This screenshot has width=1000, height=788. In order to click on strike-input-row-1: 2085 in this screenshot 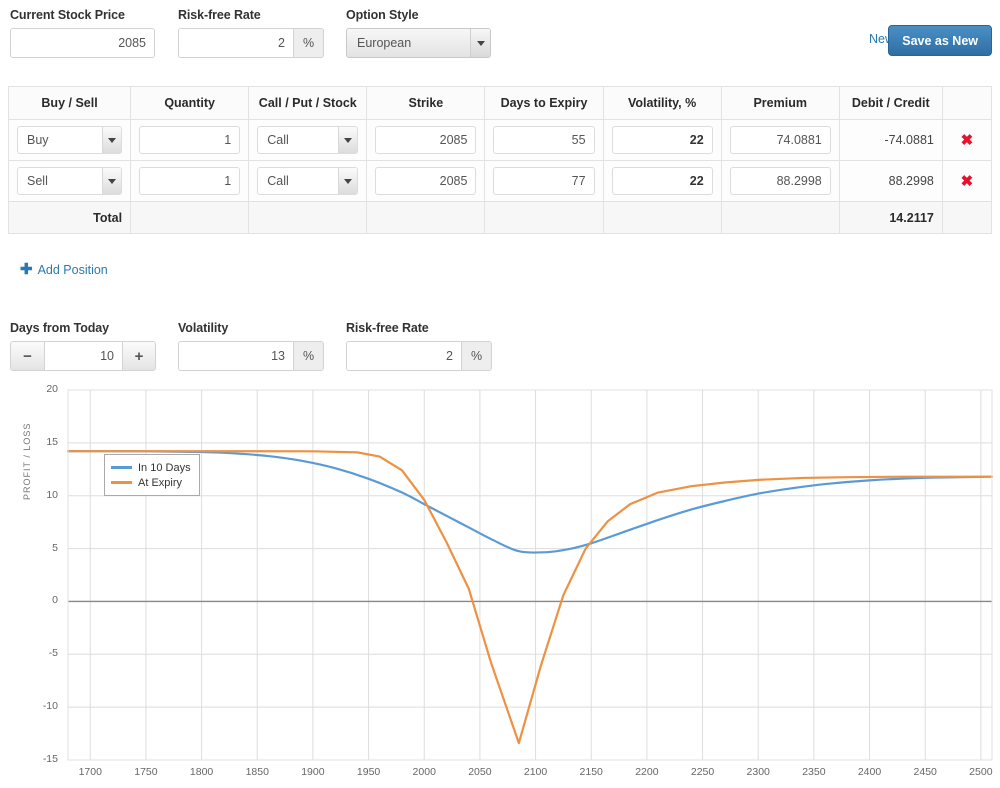, I will do `click(426, 181)`.